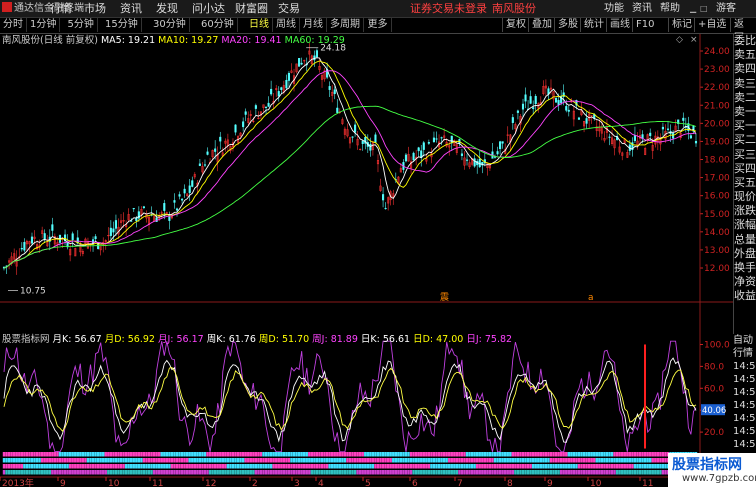 Image resolution: width=756 pixels, height=487 pixels. What do you see at coordinates (744, 405) in the screenshot?
I see `tick-time: 14:50` at bounding box center [744, 405].